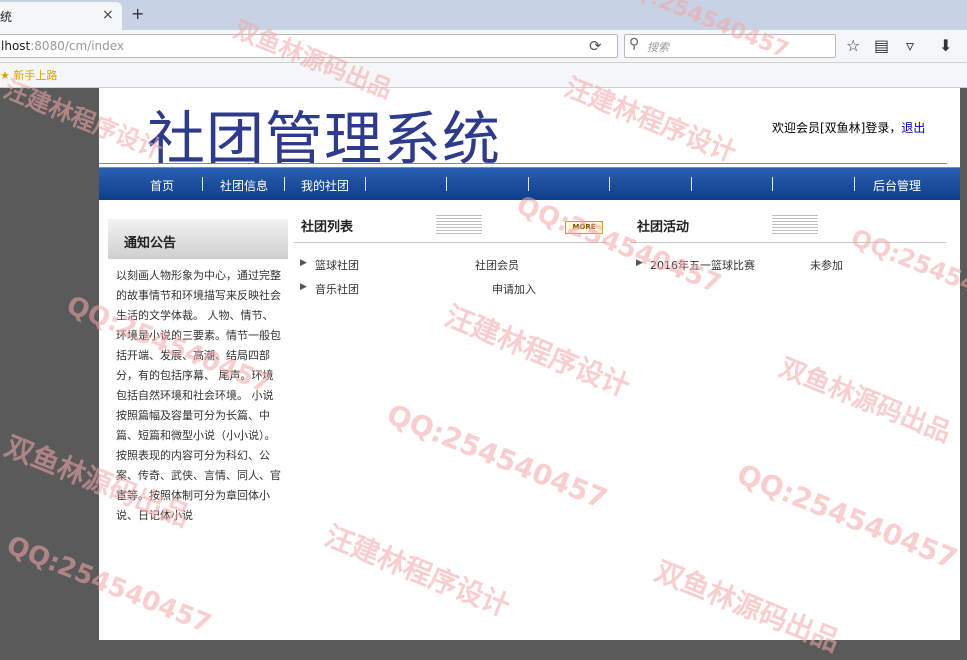  What do you see at coordinates (730, 46) in the screenshot?
I see `search-box: ⚲ 搜索` at bounding box center [730, 46].